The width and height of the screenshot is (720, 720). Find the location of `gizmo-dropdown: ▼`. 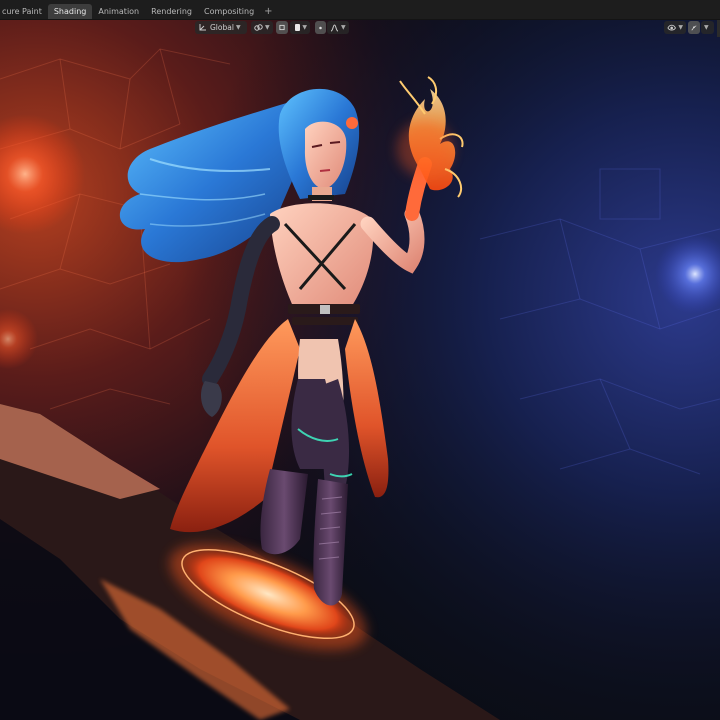

gizmo-dropdown: ▼ is located at coordinates (707, 27).